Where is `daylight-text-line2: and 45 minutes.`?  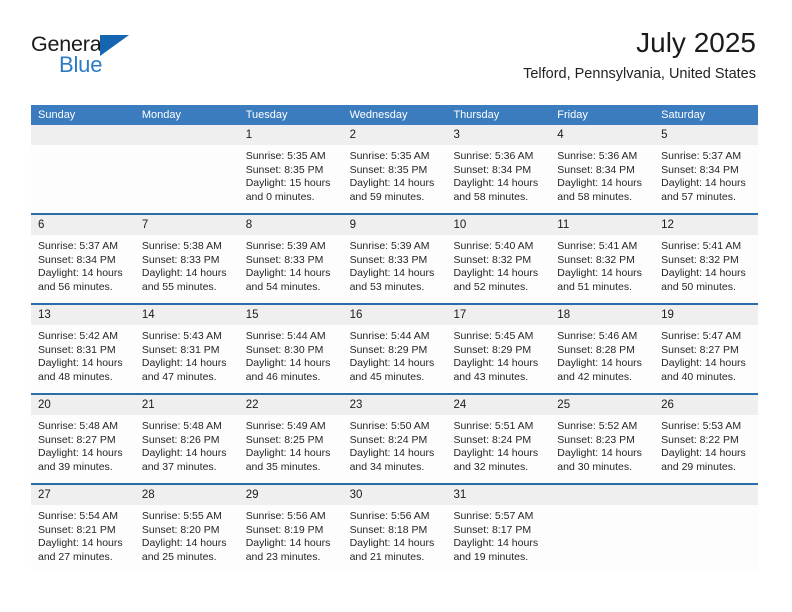
daylight-text-line2: and 45 minutes. is located at coordinates (387, 376).